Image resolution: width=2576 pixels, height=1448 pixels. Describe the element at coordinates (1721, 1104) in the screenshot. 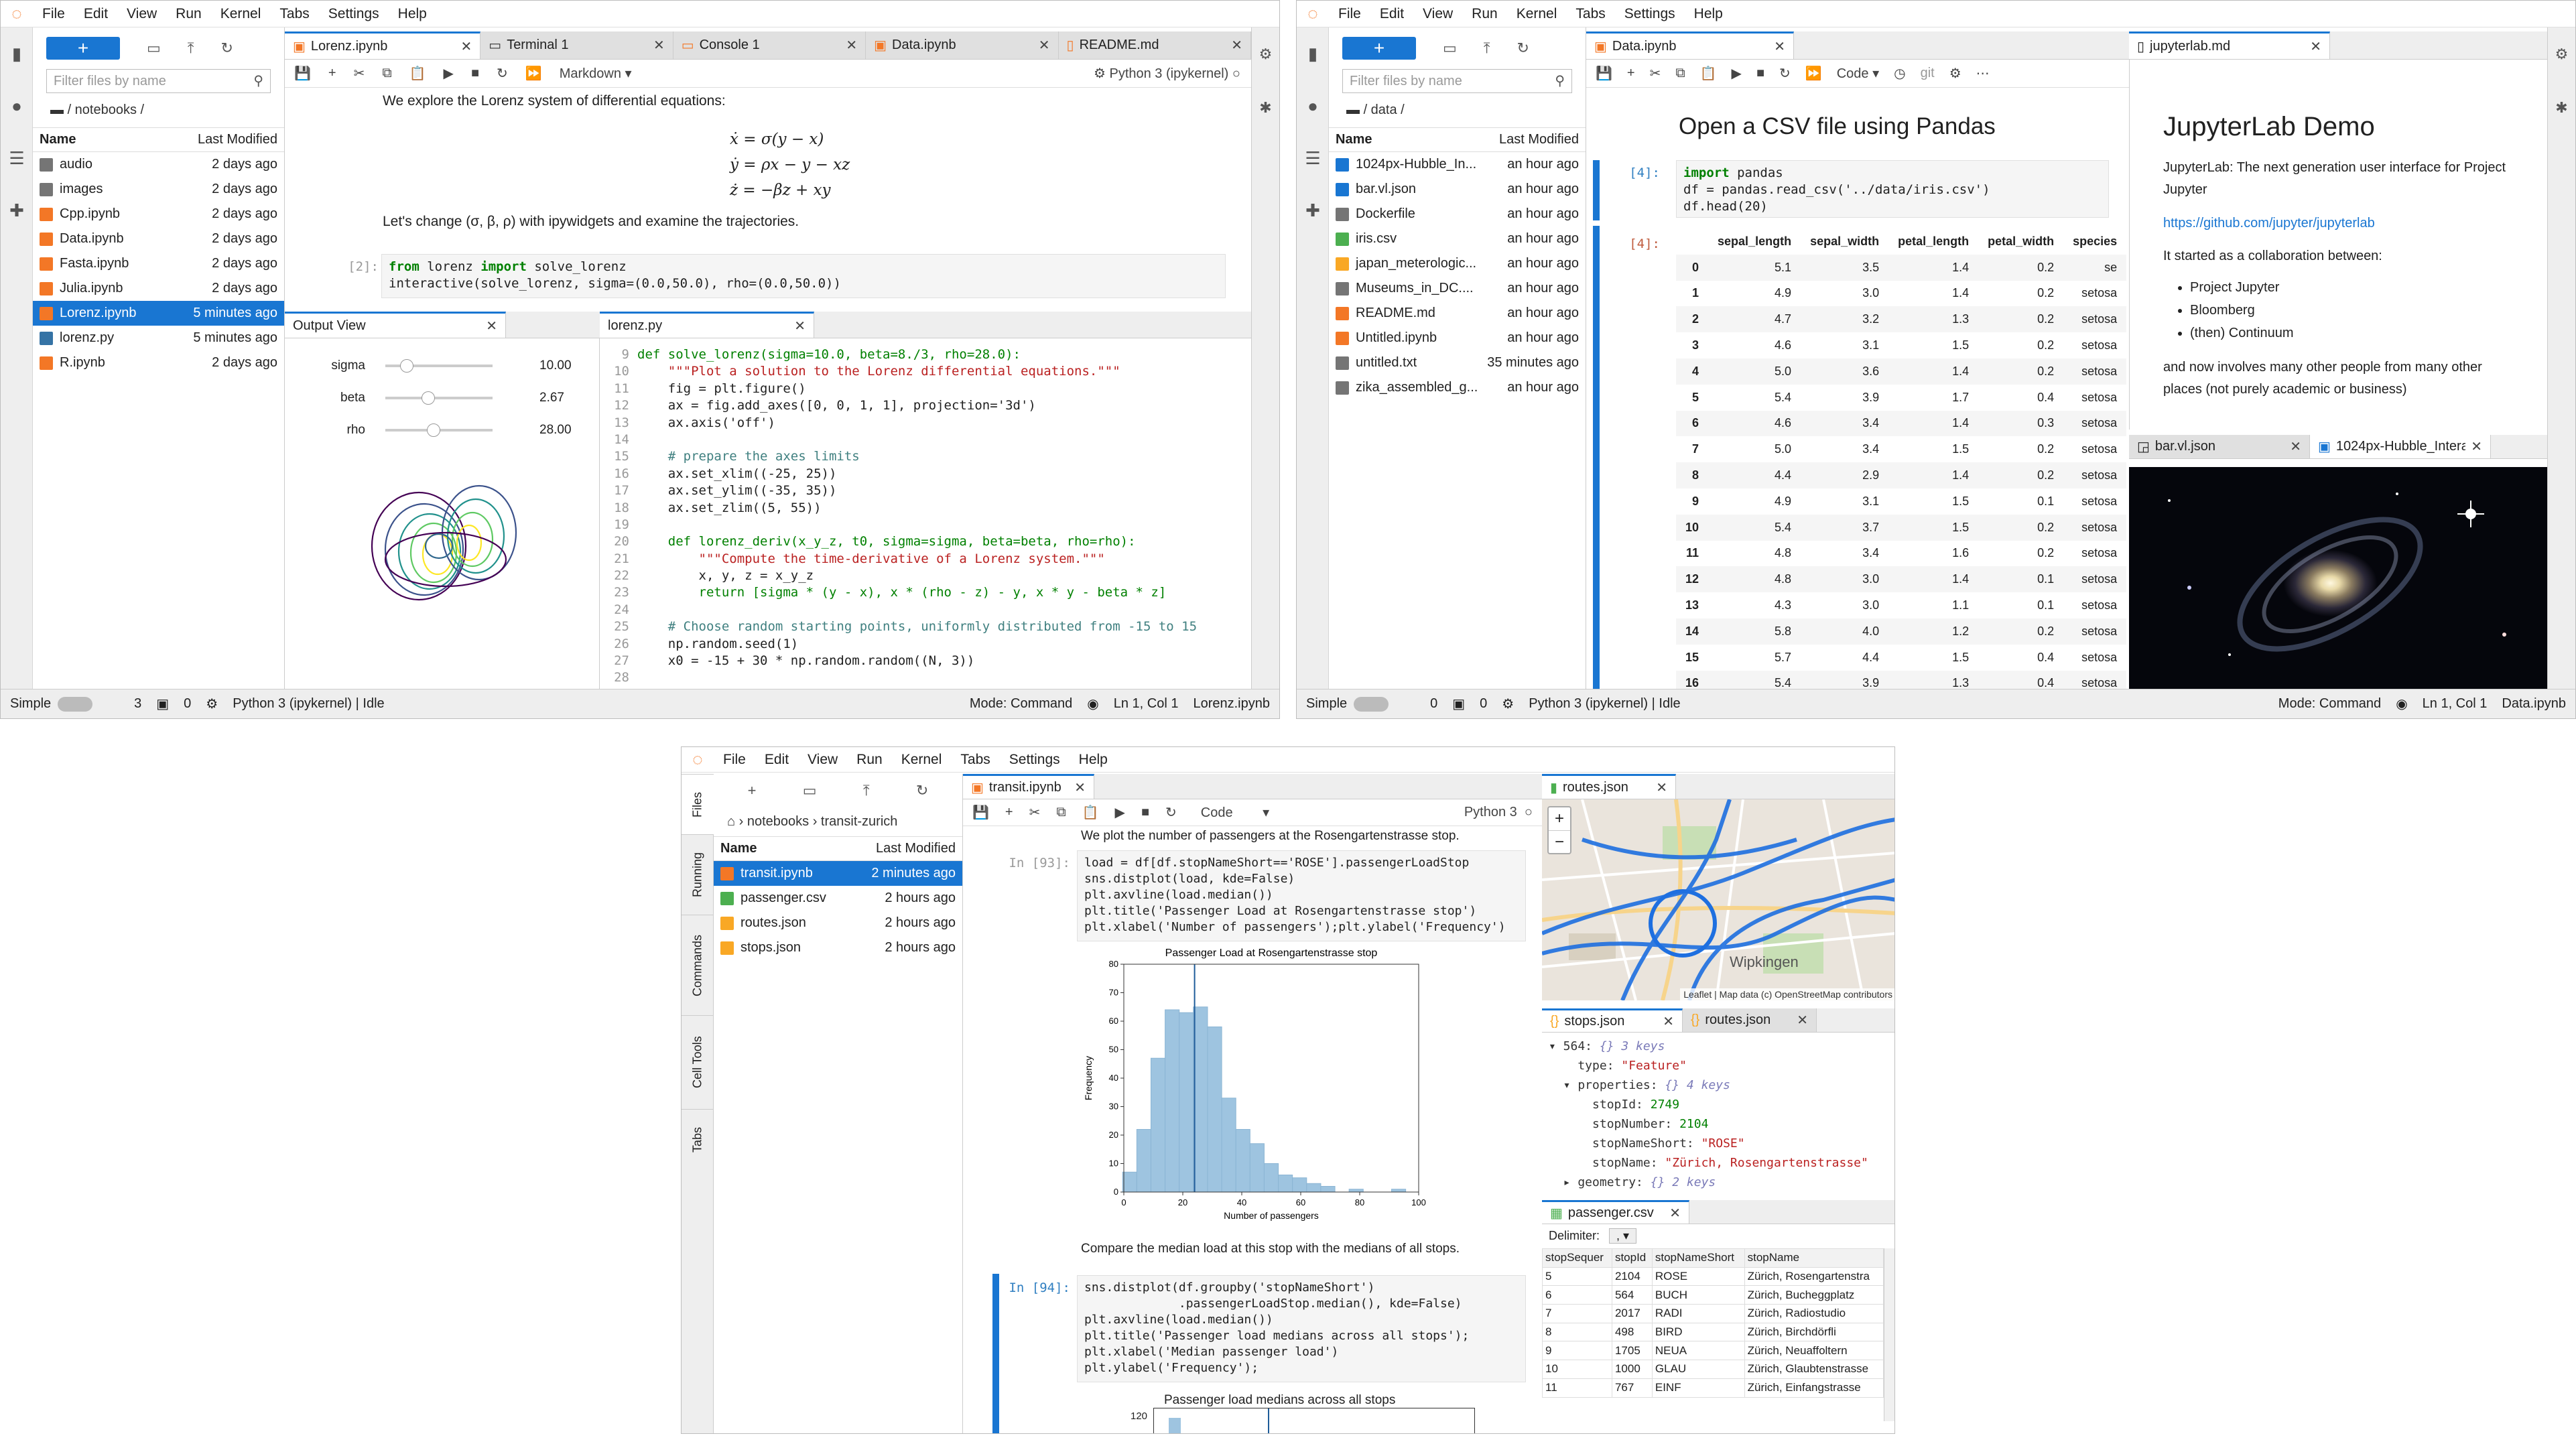

I see `json-row: stopId: 2749` at that location.